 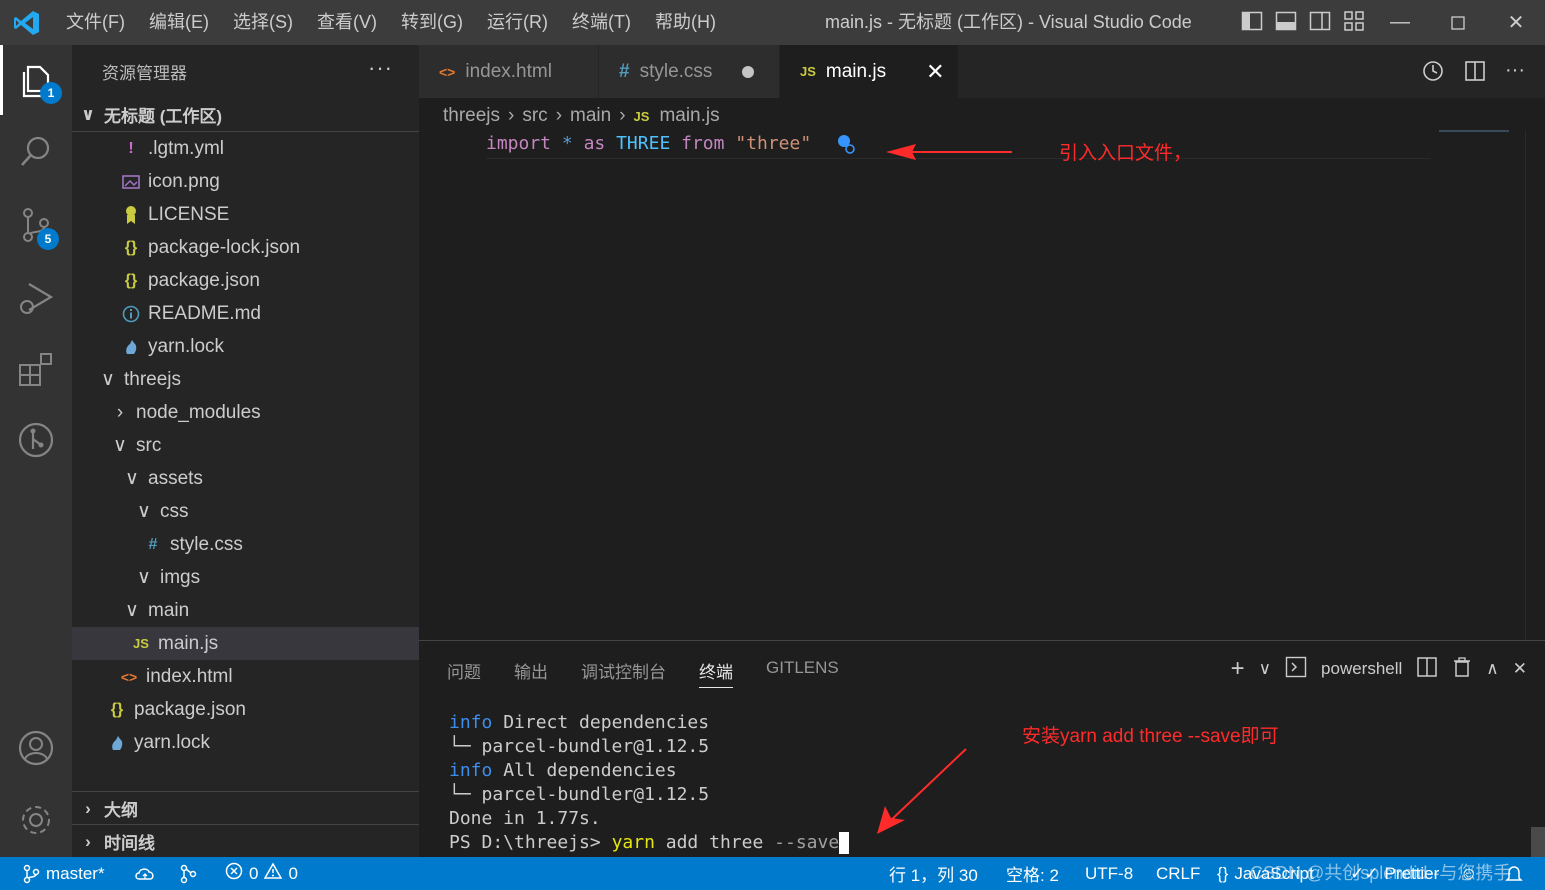 I want to click on close-tab-icon: ✕, so click(x=935, y=72).